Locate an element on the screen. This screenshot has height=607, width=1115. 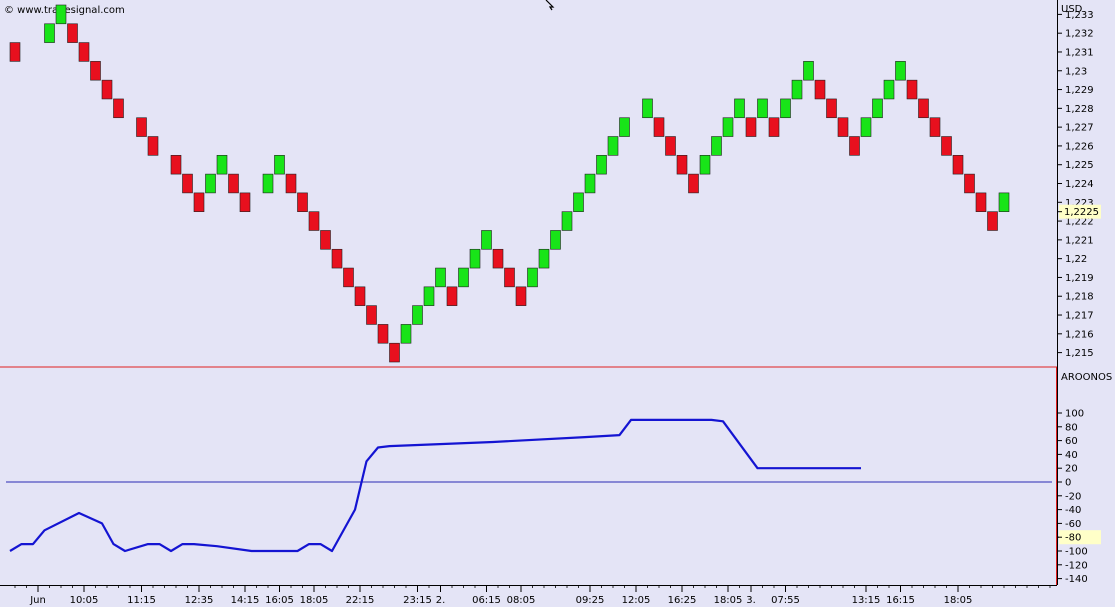
time-label: 11:15 is located at coordinates (141, 600).